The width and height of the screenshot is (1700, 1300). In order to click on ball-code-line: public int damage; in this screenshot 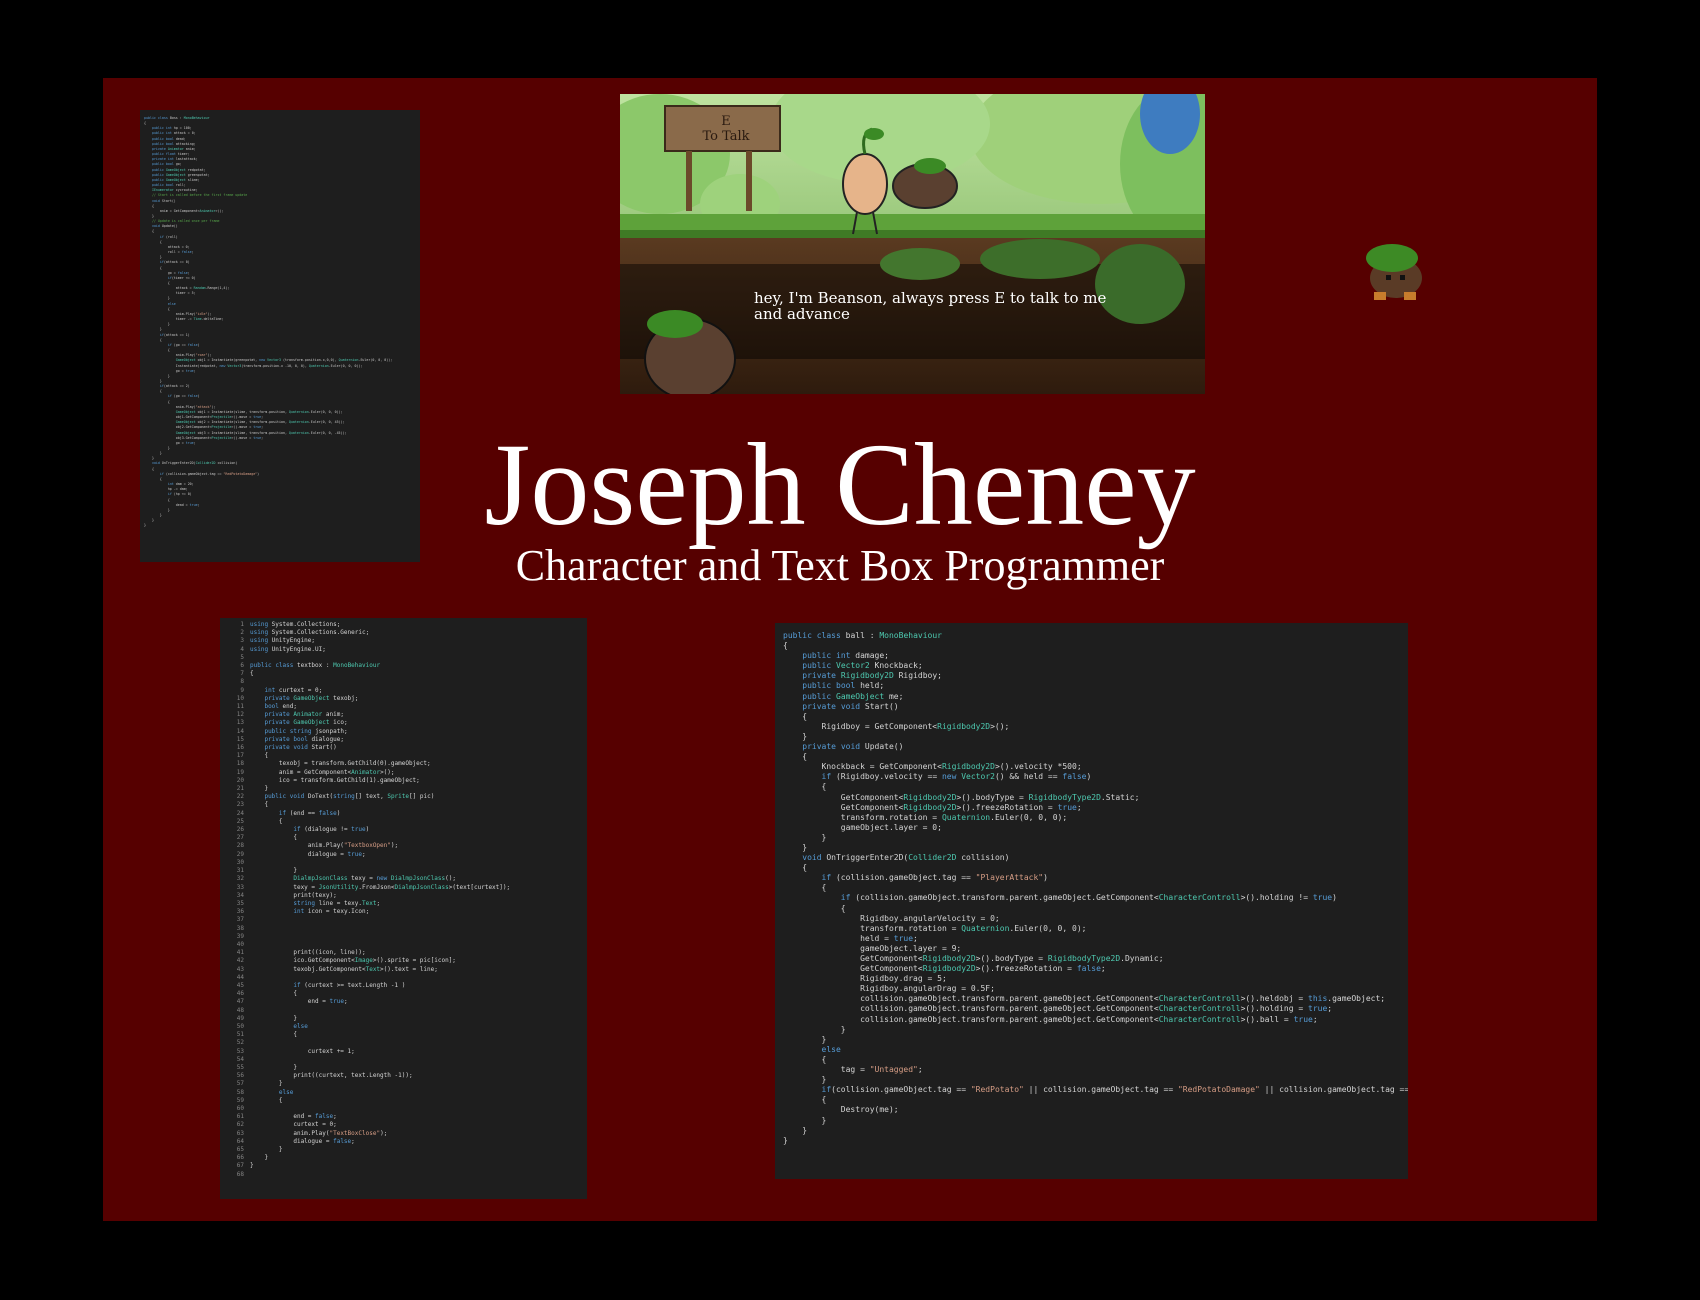, I will do `click(1095, 656)`.